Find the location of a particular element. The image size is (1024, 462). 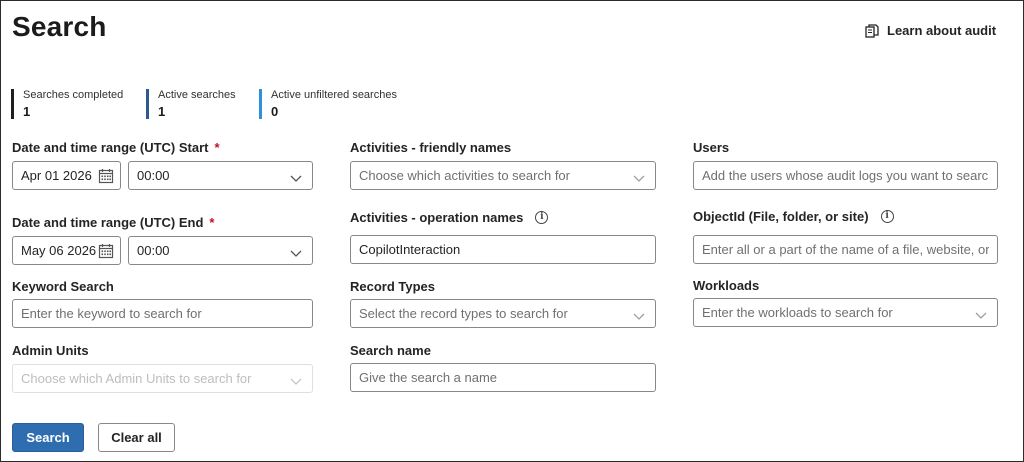

stat-active-unfiltered-searches: Active unfiltered searches 0 is located at coordinates (328, 104).